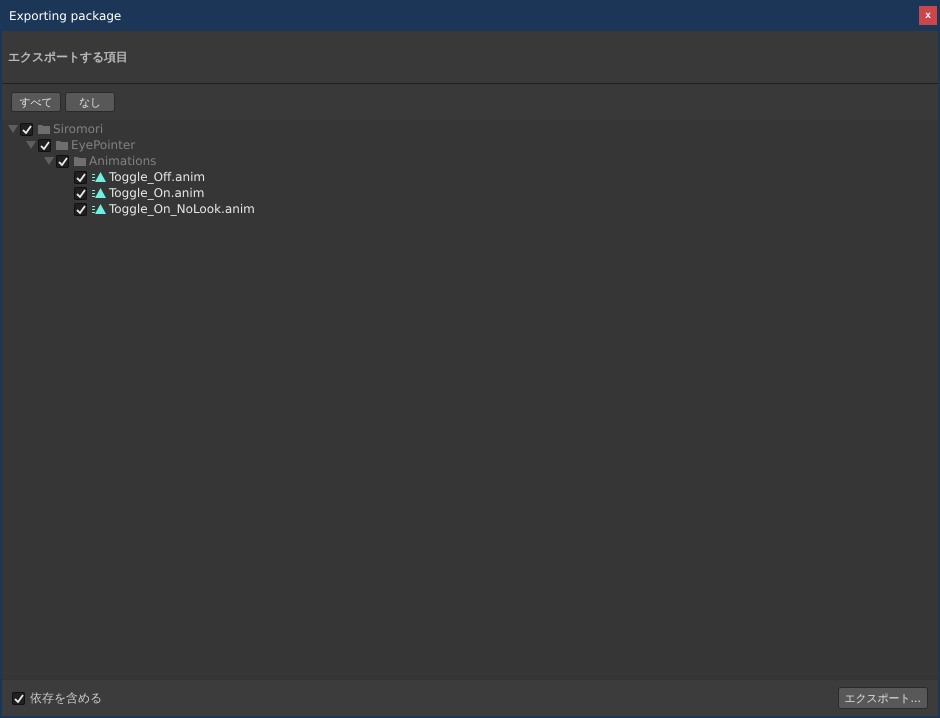 The image size is (940, 718). What do you see at coordinates (90, 102) in the screenshot?
I see `select-button: なし` at bounding box center [90, 102].